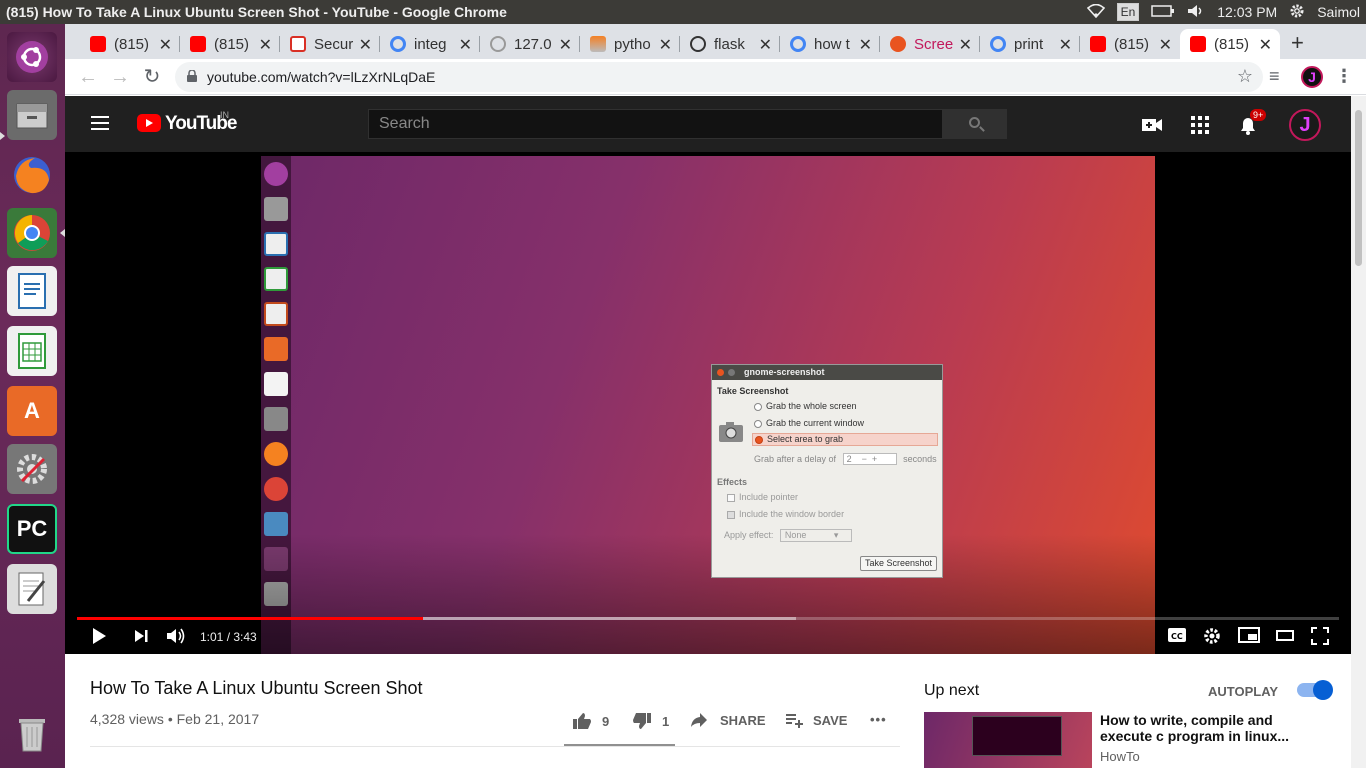  Describe the element at coordinates (1274, 76) in the screenshot. I see `media-control-icon: ≡` at that location.